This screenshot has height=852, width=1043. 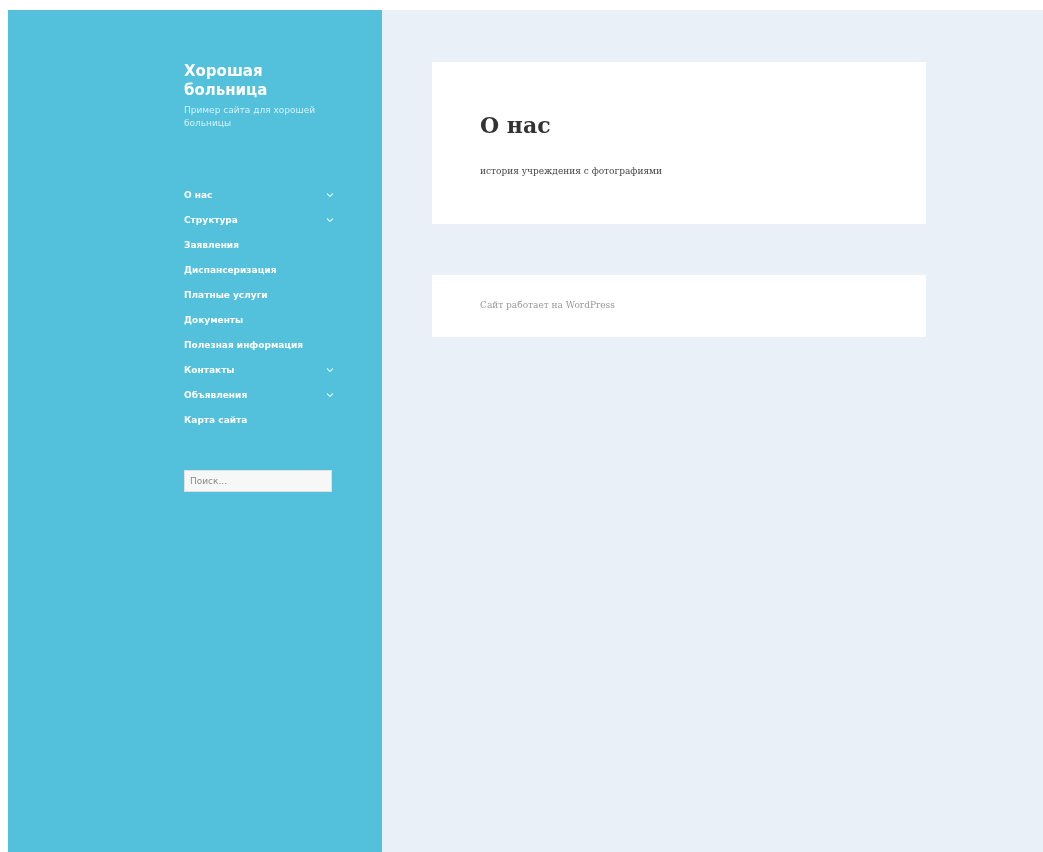 I want to click on menu-link: Документы, so click(x=214, y=319).